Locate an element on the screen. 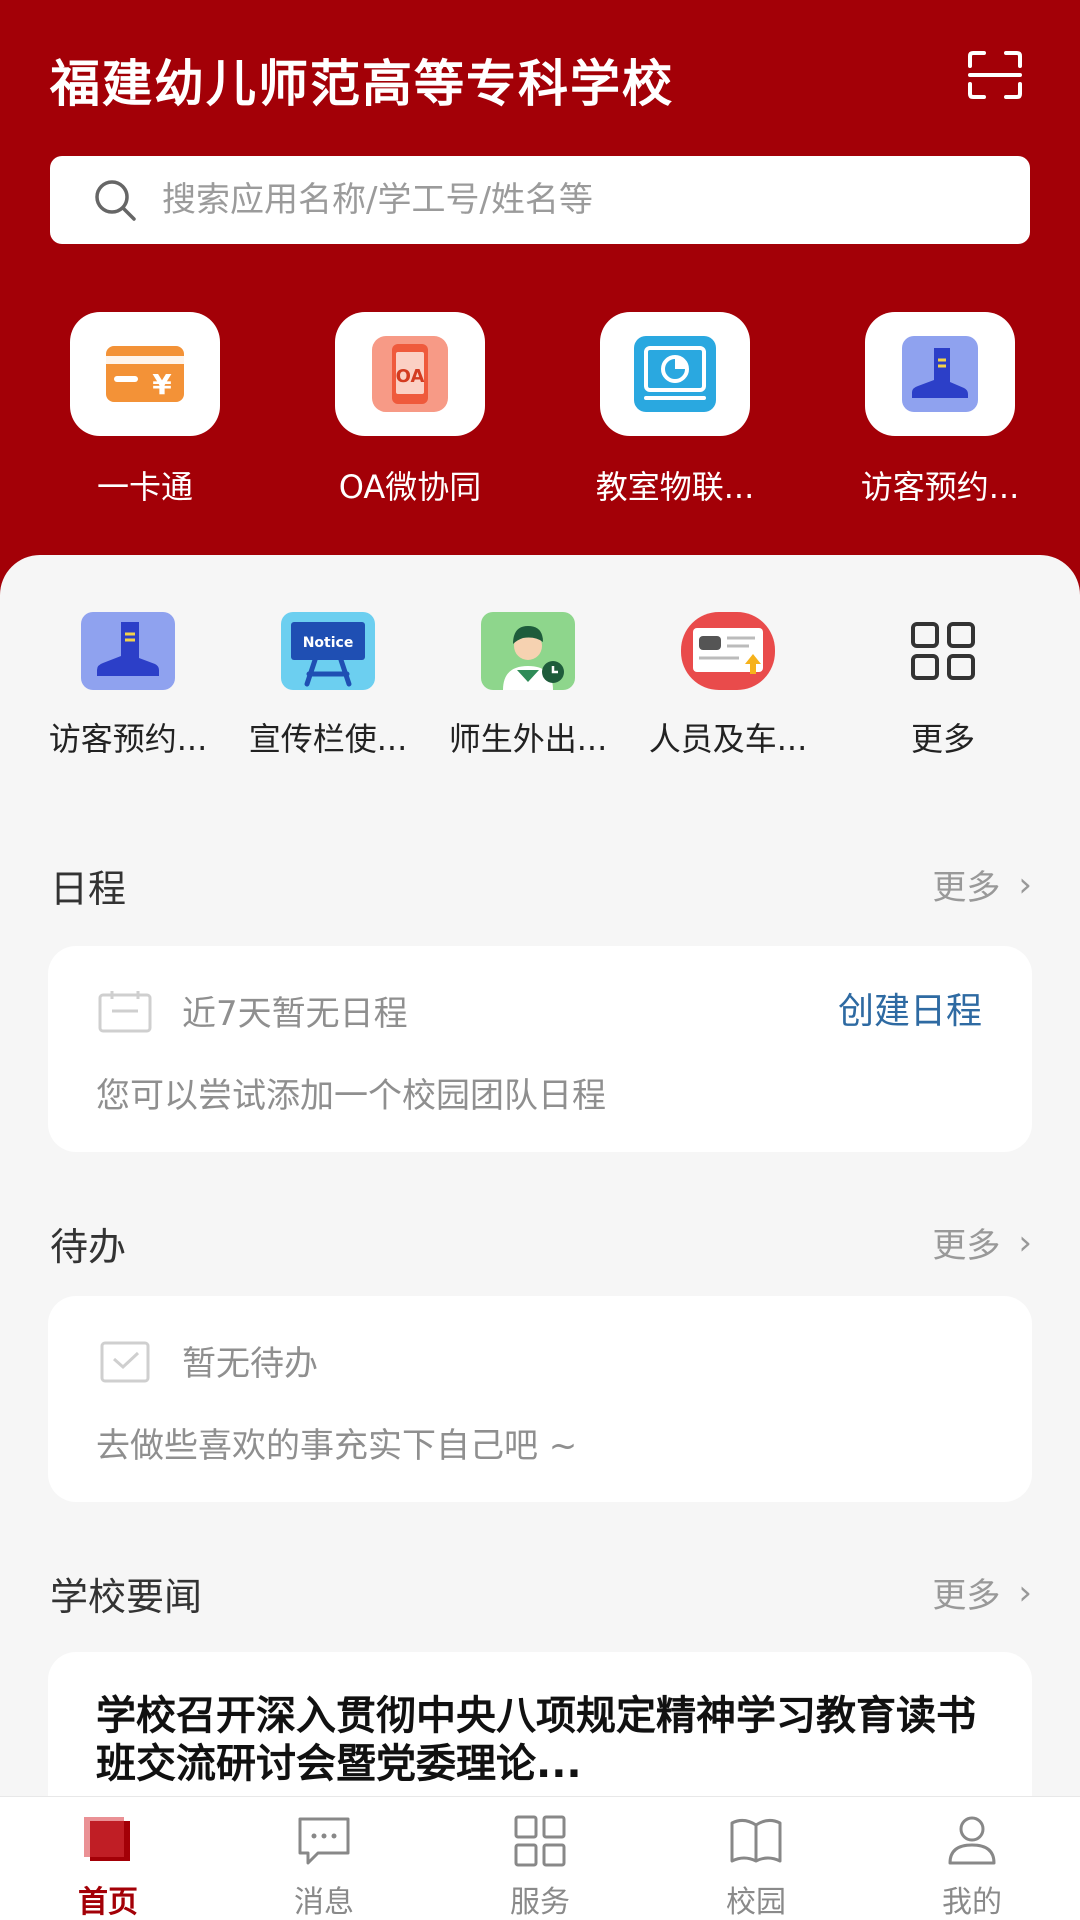 The image size is (1080, 1920). app-tile: OA is located at coordinates (410, 374).